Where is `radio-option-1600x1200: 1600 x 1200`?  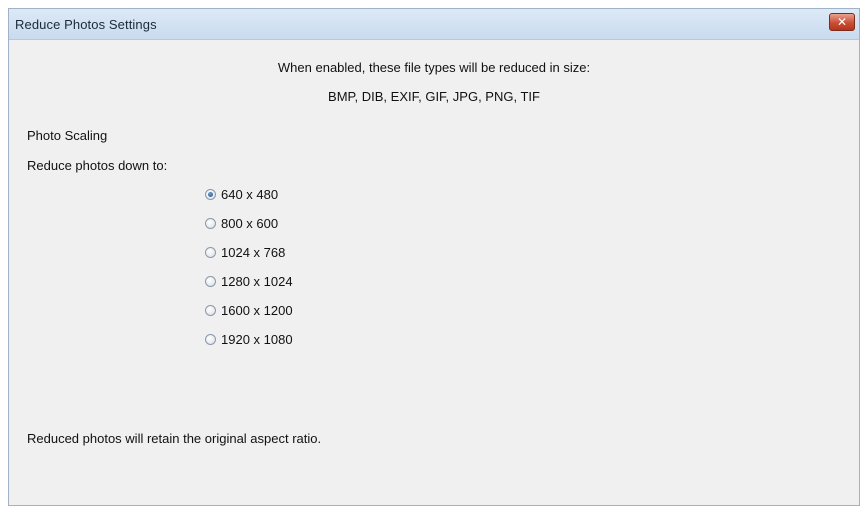
radio-option-1600x1200: 1600 x 1200 is located at coordinates (249, 317).